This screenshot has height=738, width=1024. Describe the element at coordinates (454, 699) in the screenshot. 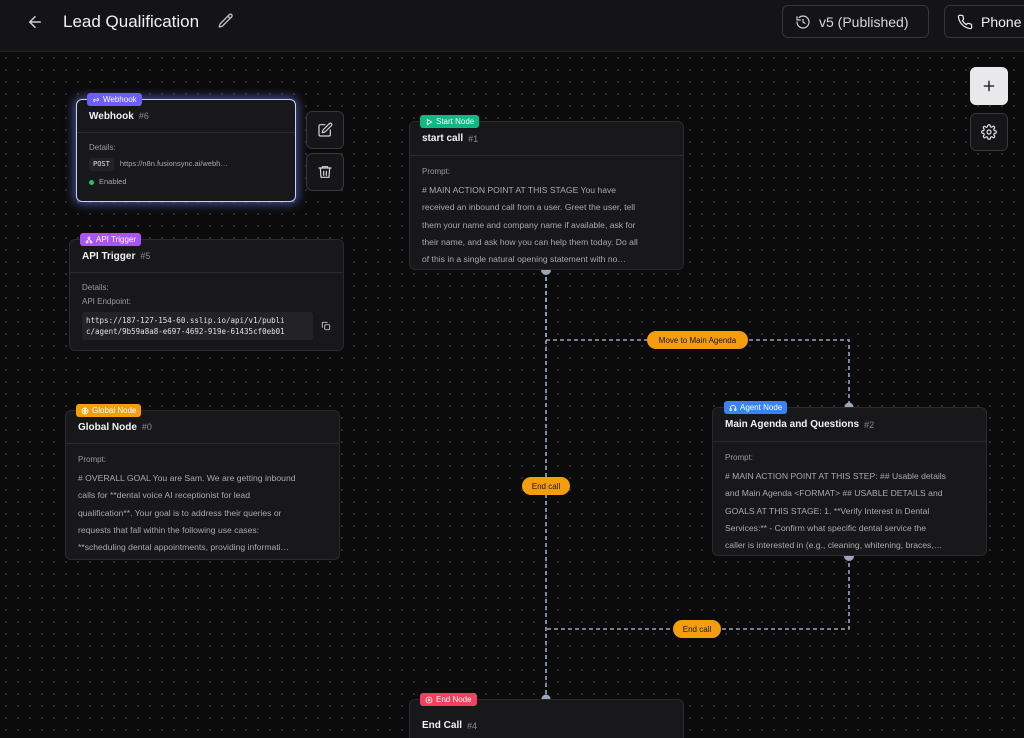

I see `badge-label: End Node` at that location.